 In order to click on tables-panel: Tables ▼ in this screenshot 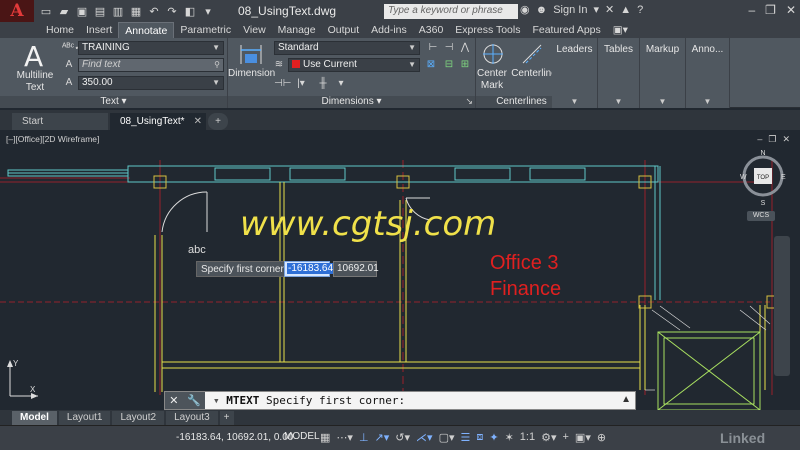, I will do `click(619, 73)`.